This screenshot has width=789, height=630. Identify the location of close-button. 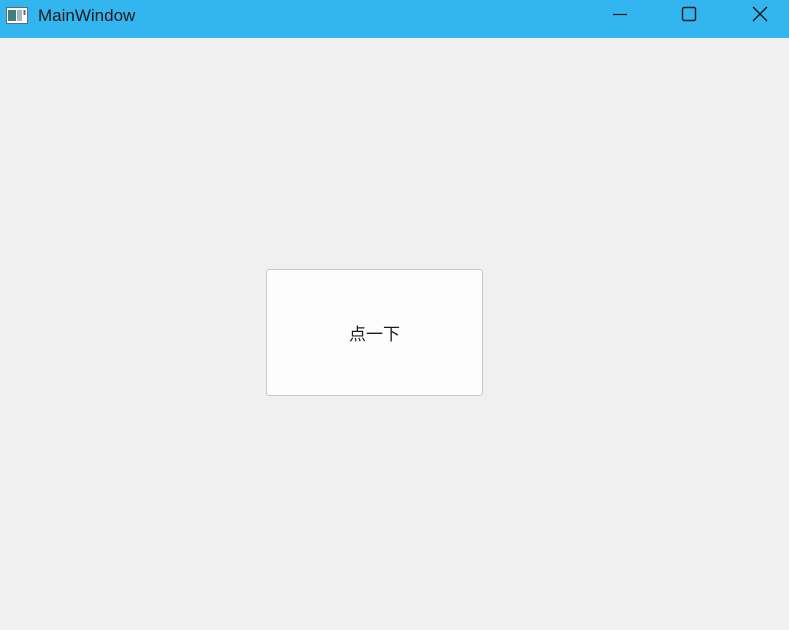
(760, 16).